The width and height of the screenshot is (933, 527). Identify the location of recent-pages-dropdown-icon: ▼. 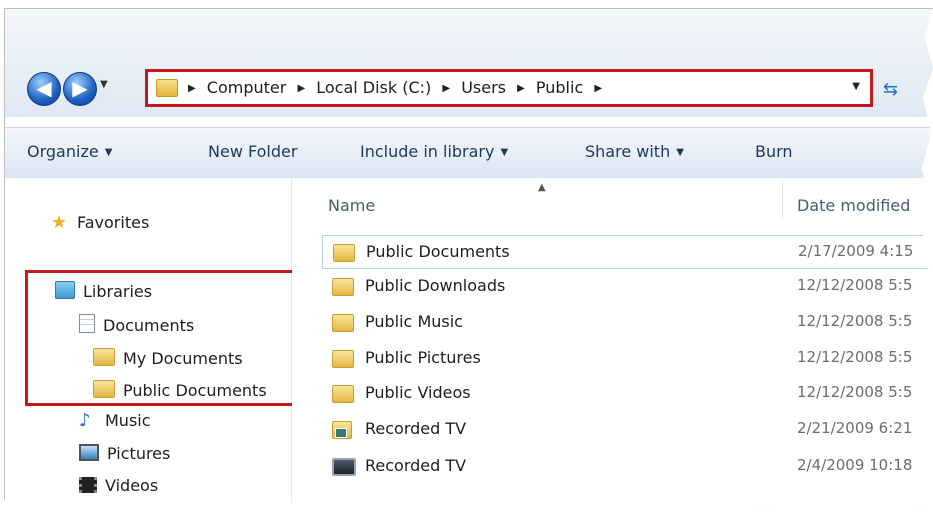
(104, 84).